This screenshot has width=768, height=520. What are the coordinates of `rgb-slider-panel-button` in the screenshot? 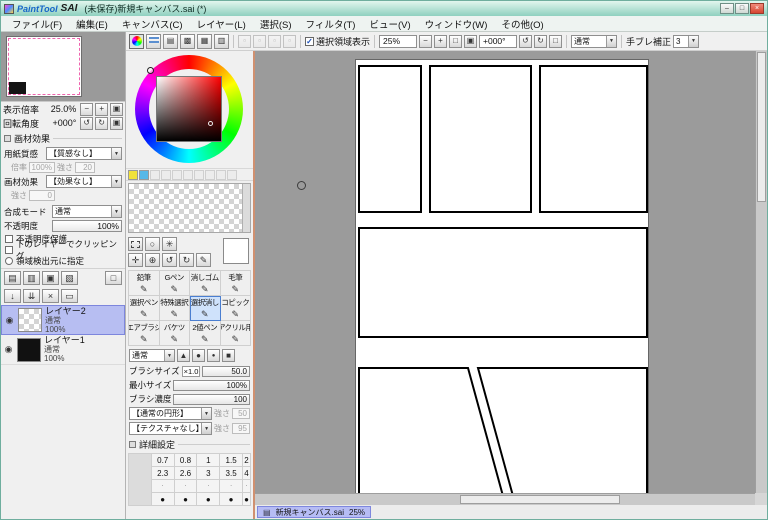 It's located at (153, 41).